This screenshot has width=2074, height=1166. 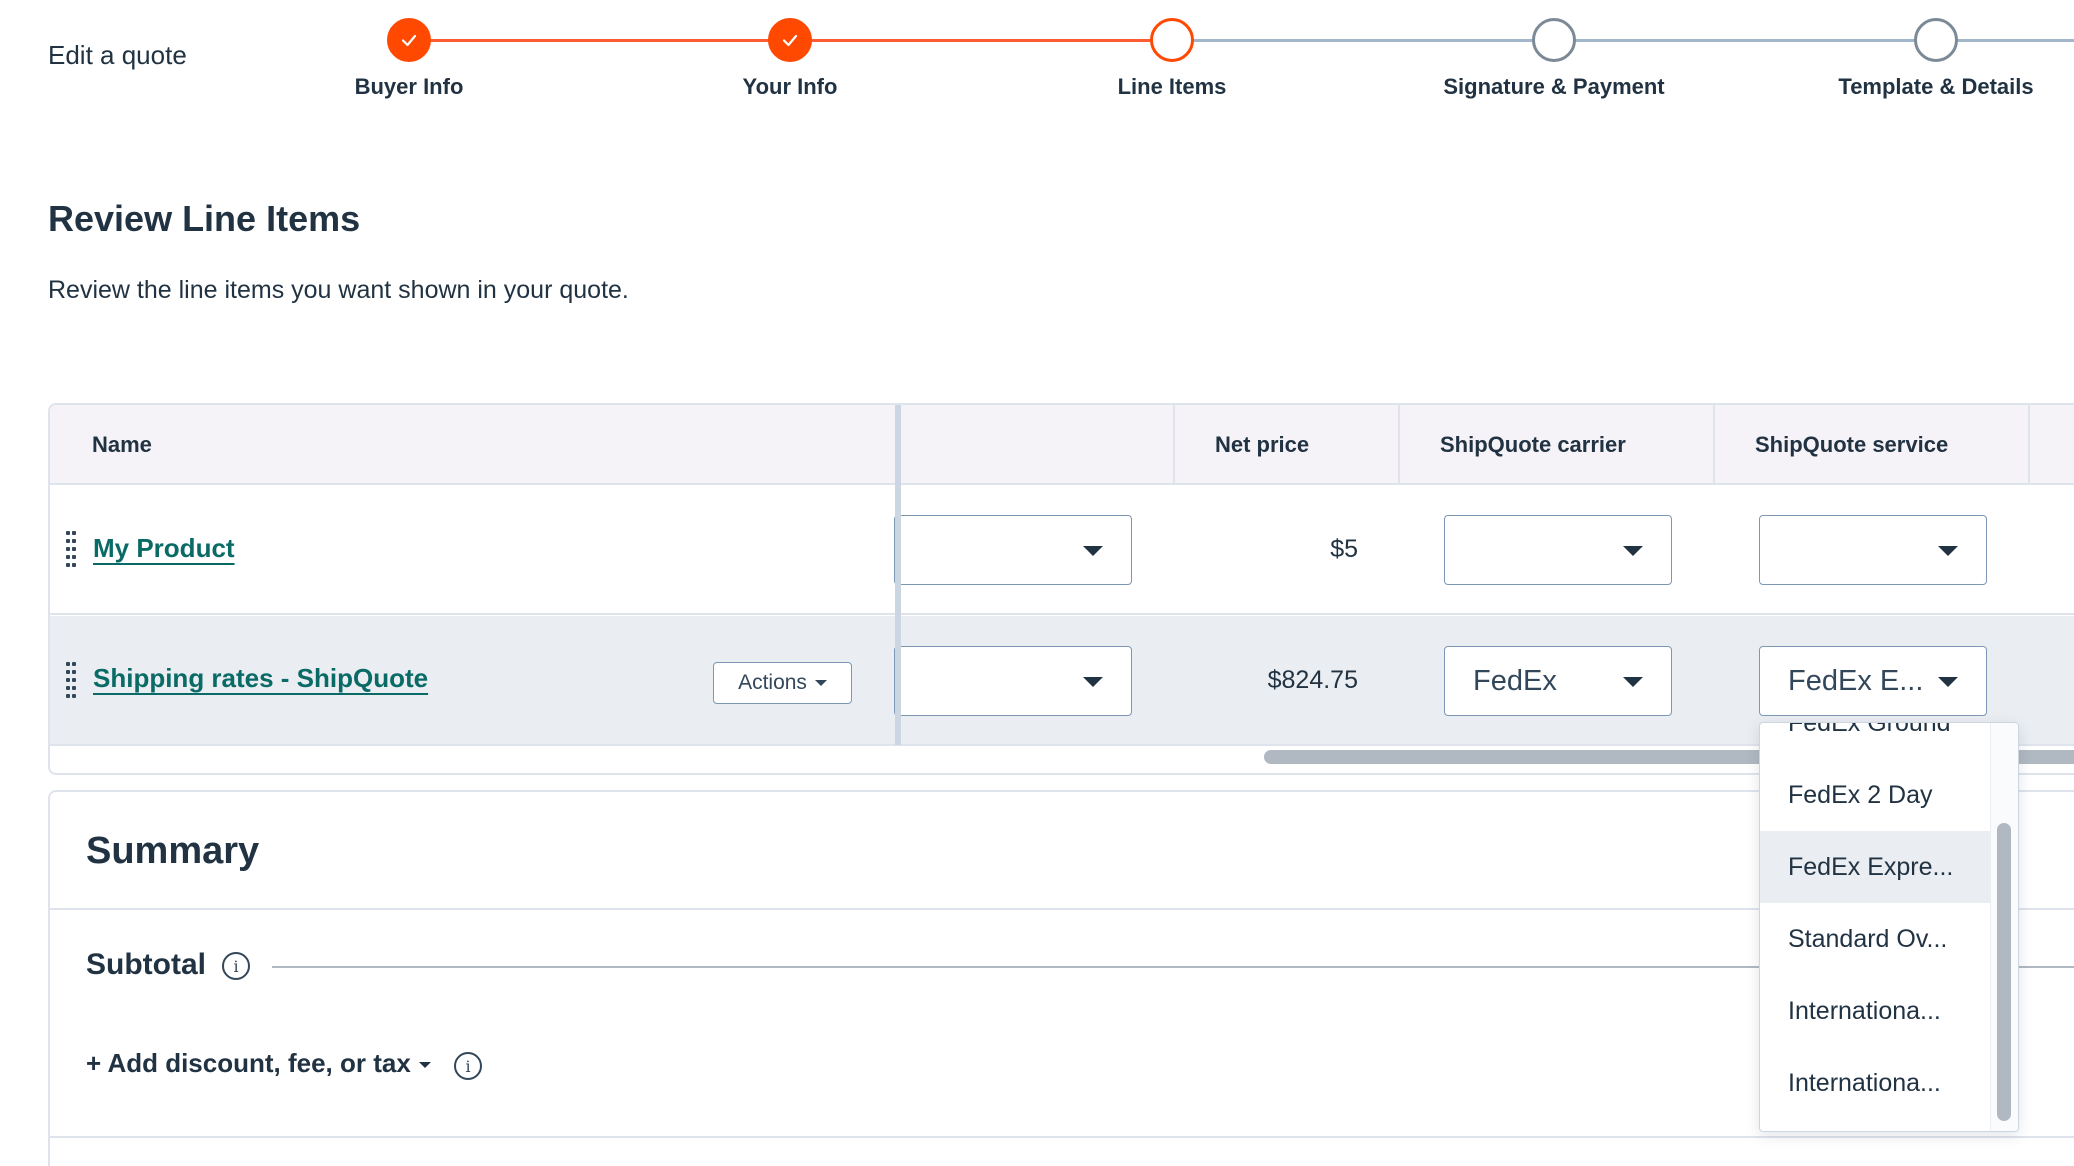 I want to click on column-divider, so click(x=2029, y=445).